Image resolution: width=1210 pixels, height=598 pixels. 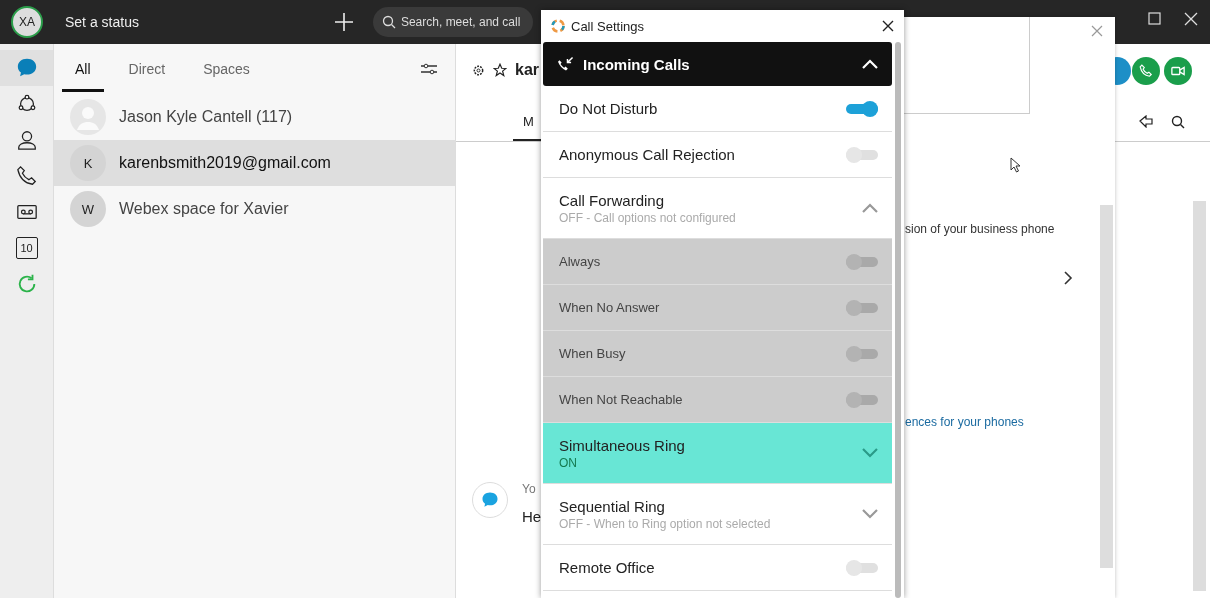 I want to click on space-title: kar, so click(x=527, y=70).